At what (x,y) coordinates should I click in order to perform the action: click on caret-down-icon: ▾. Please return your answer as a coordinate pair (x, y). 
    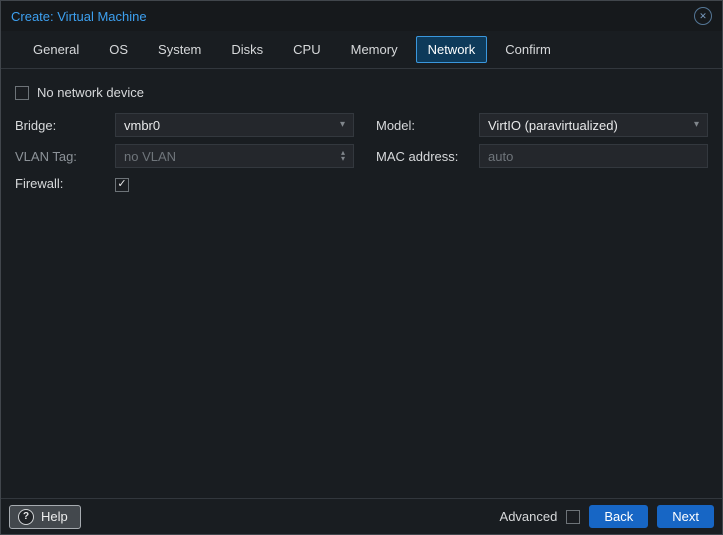
    Looking at the image, I should click on (342, 158).